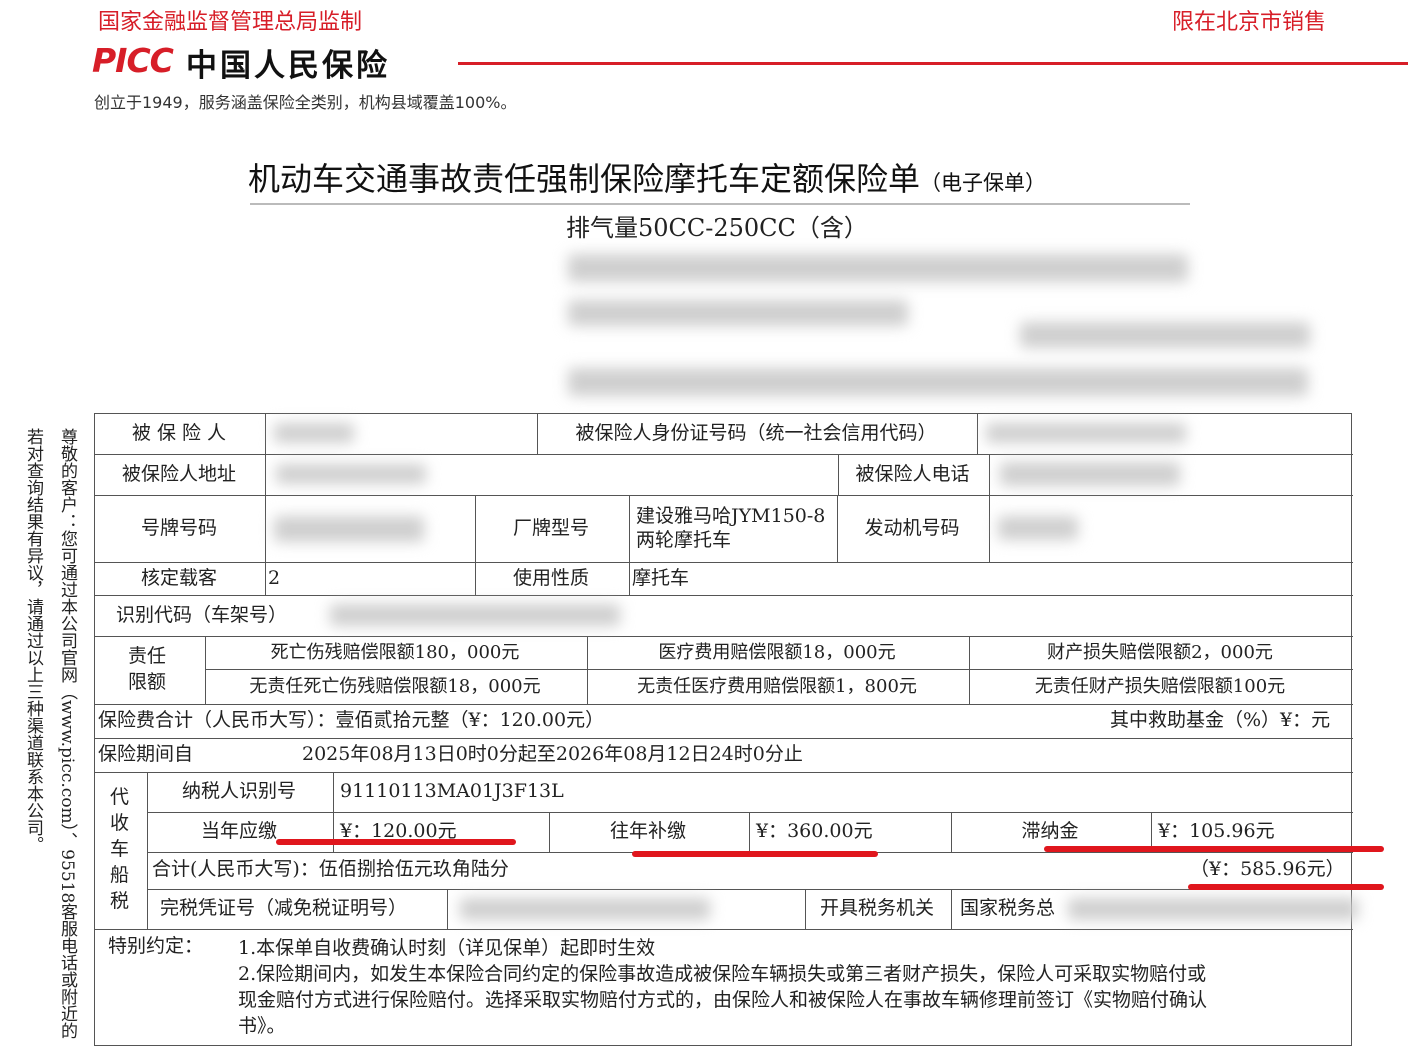  What do you see at coordinates (120, 901) in the screenshot?
I see `tax-side-label-5: 税` at bounding box center [120, 901].